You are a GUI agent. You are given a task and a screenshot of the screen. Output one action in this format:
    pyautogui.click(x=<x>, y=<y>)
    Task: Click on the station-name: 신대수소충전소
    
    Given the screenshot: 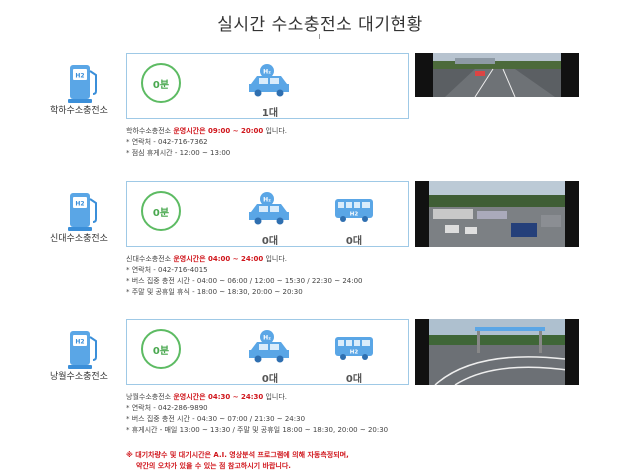 What is the action you would take?
    pyautogui.click(x=79, y=239)
    